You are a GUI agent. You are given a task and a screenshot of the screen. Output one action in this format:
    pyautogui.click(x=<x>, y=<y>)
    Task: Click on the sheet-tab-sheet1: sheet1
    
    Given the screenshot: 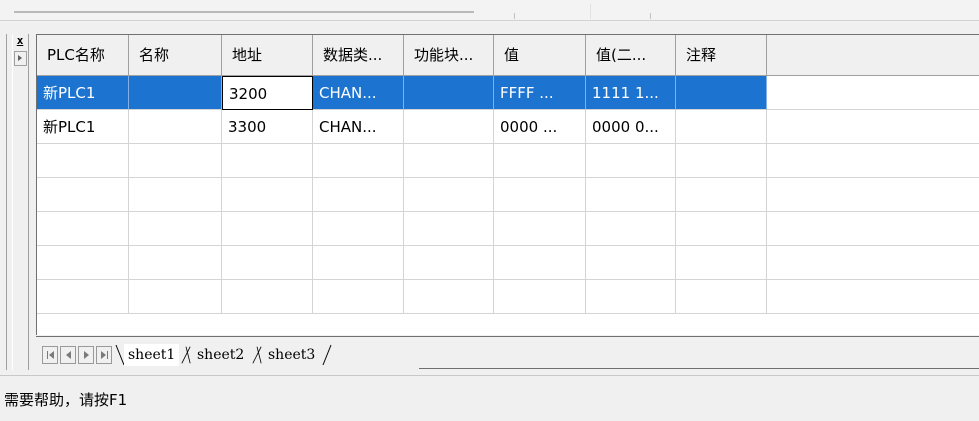 What is the action you would take?
    pyautogui.click(x=152, y=355)
    